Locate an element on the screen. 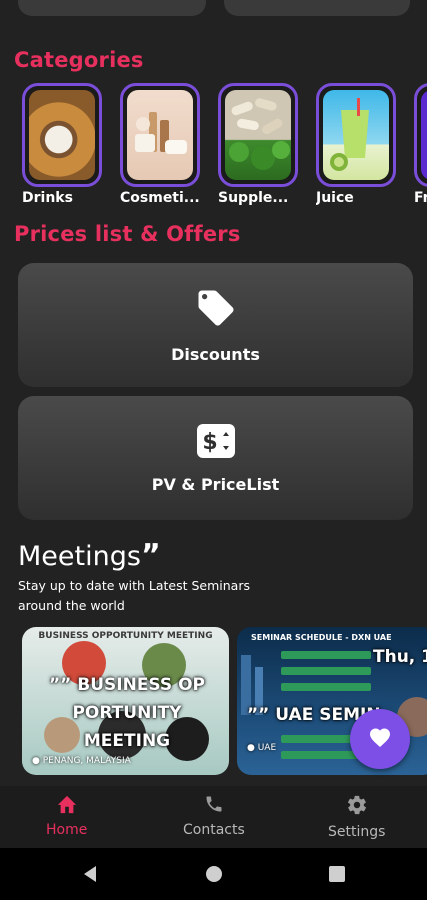 This screenshot has height=900, width=427. pricelist-label: PV & PriceList is located at coordinates (215, 484).